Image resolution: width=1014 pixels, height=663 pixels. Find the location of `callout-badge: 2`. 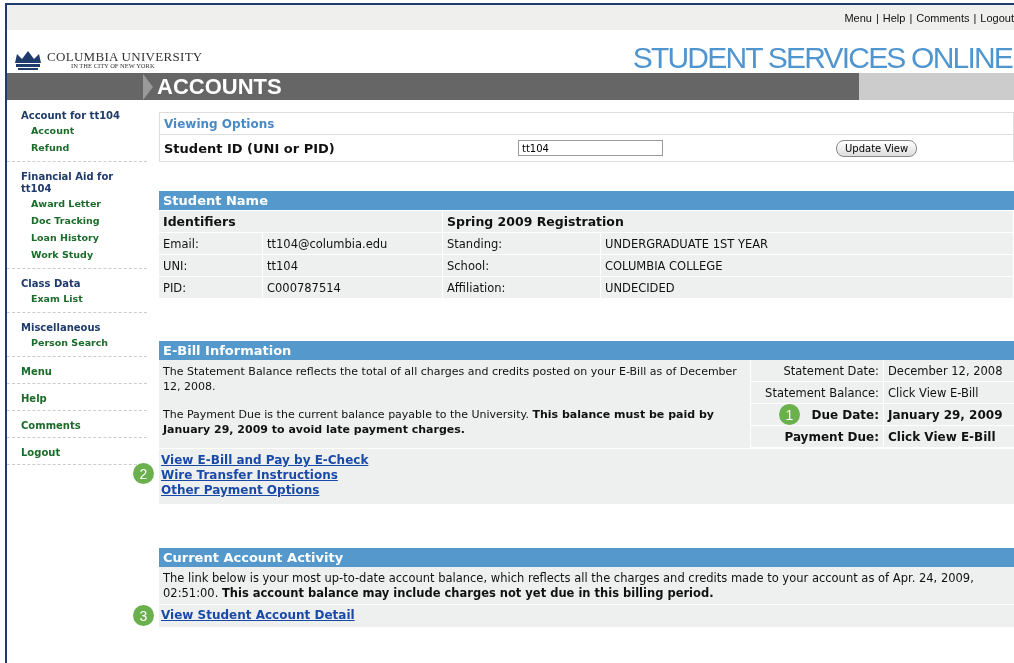

callout-badge: 2 is located at coordinates (143, 473).